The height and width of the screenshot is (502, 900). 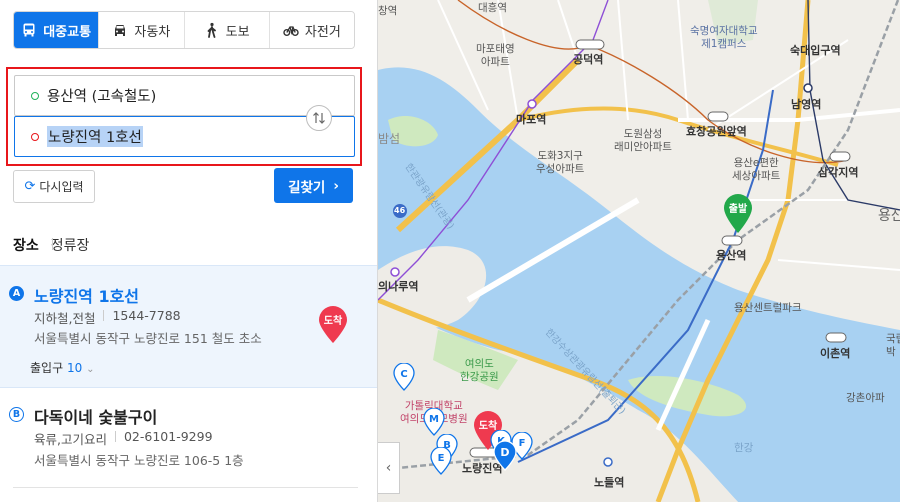 I want to click on bus-icon, so click(x=29, y=30).